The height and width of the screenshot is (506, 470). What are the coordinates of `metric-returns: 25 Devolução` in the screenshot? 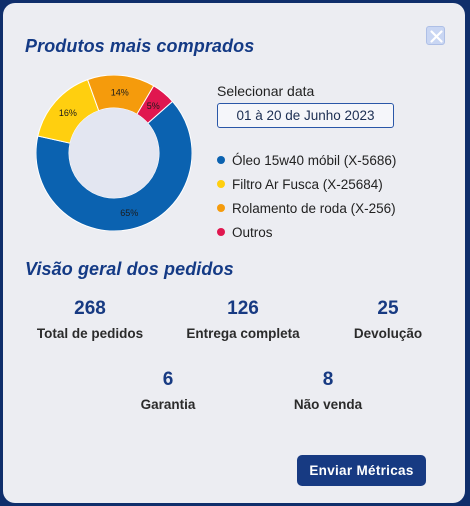 It's located at (388, 320).